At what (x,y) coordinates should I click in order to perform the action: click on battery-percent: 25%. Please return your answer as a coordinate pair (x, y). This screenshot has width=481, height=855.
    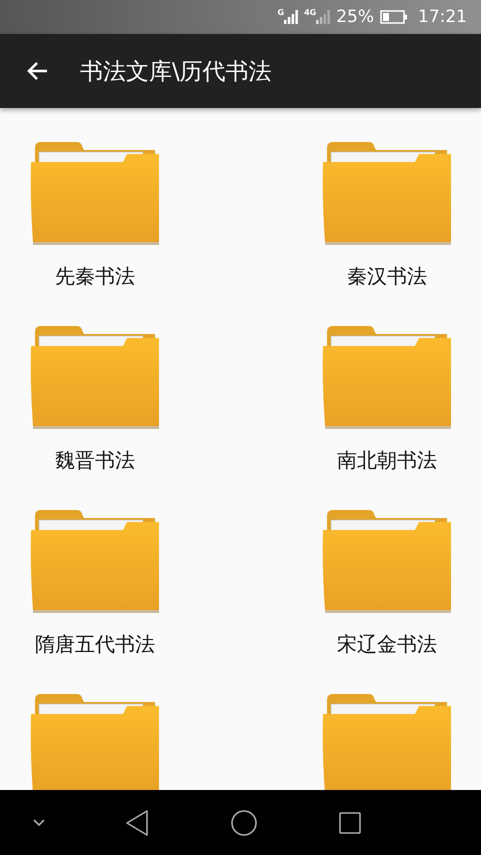
    Looking at the image, I should click on (355, 17).